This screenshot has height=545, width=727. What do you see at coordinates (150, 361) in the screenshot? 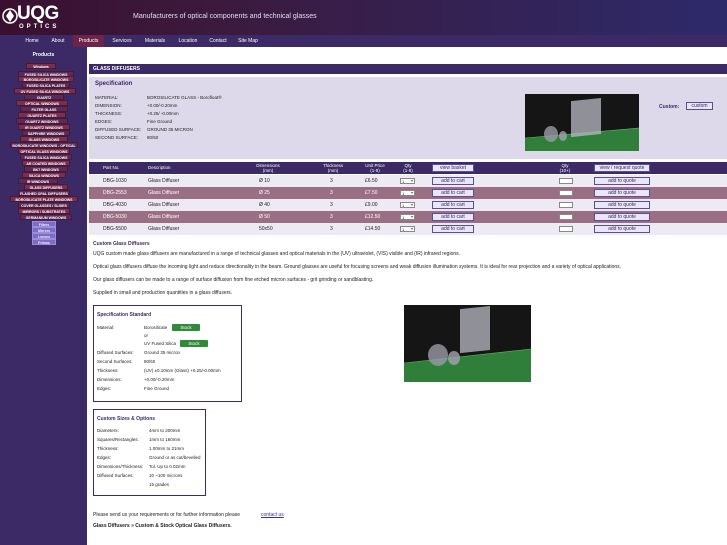
I see `spec-standard-value: 80/50` at bounding box center [150, 361].